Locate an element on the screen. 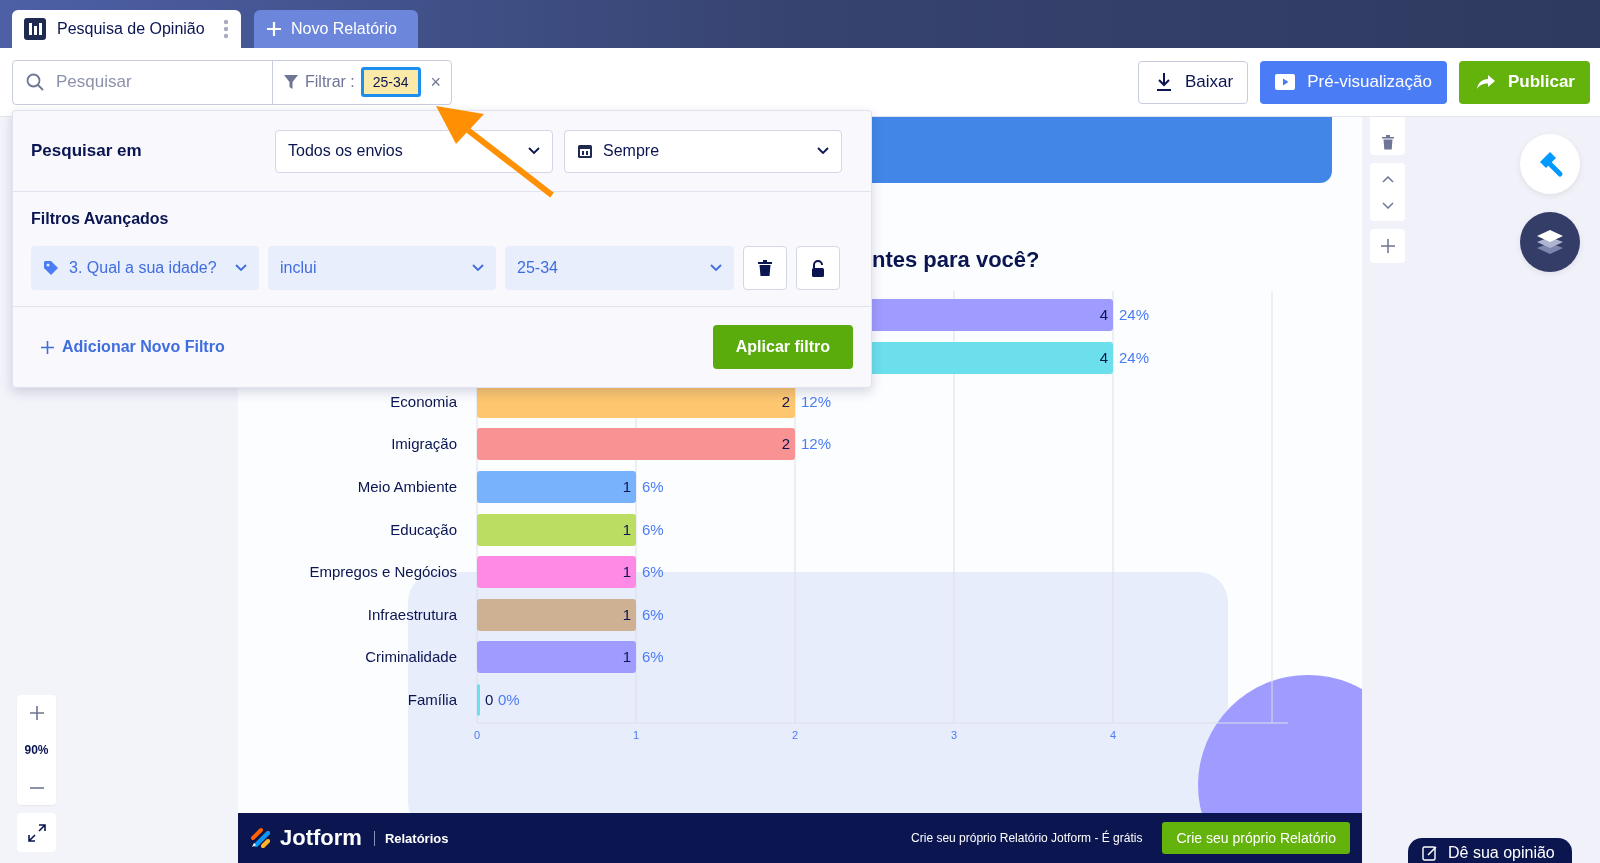 Image resolution: width=1600 pixels, height=863 pixels. delete-button is located at coordinates (765, 268).